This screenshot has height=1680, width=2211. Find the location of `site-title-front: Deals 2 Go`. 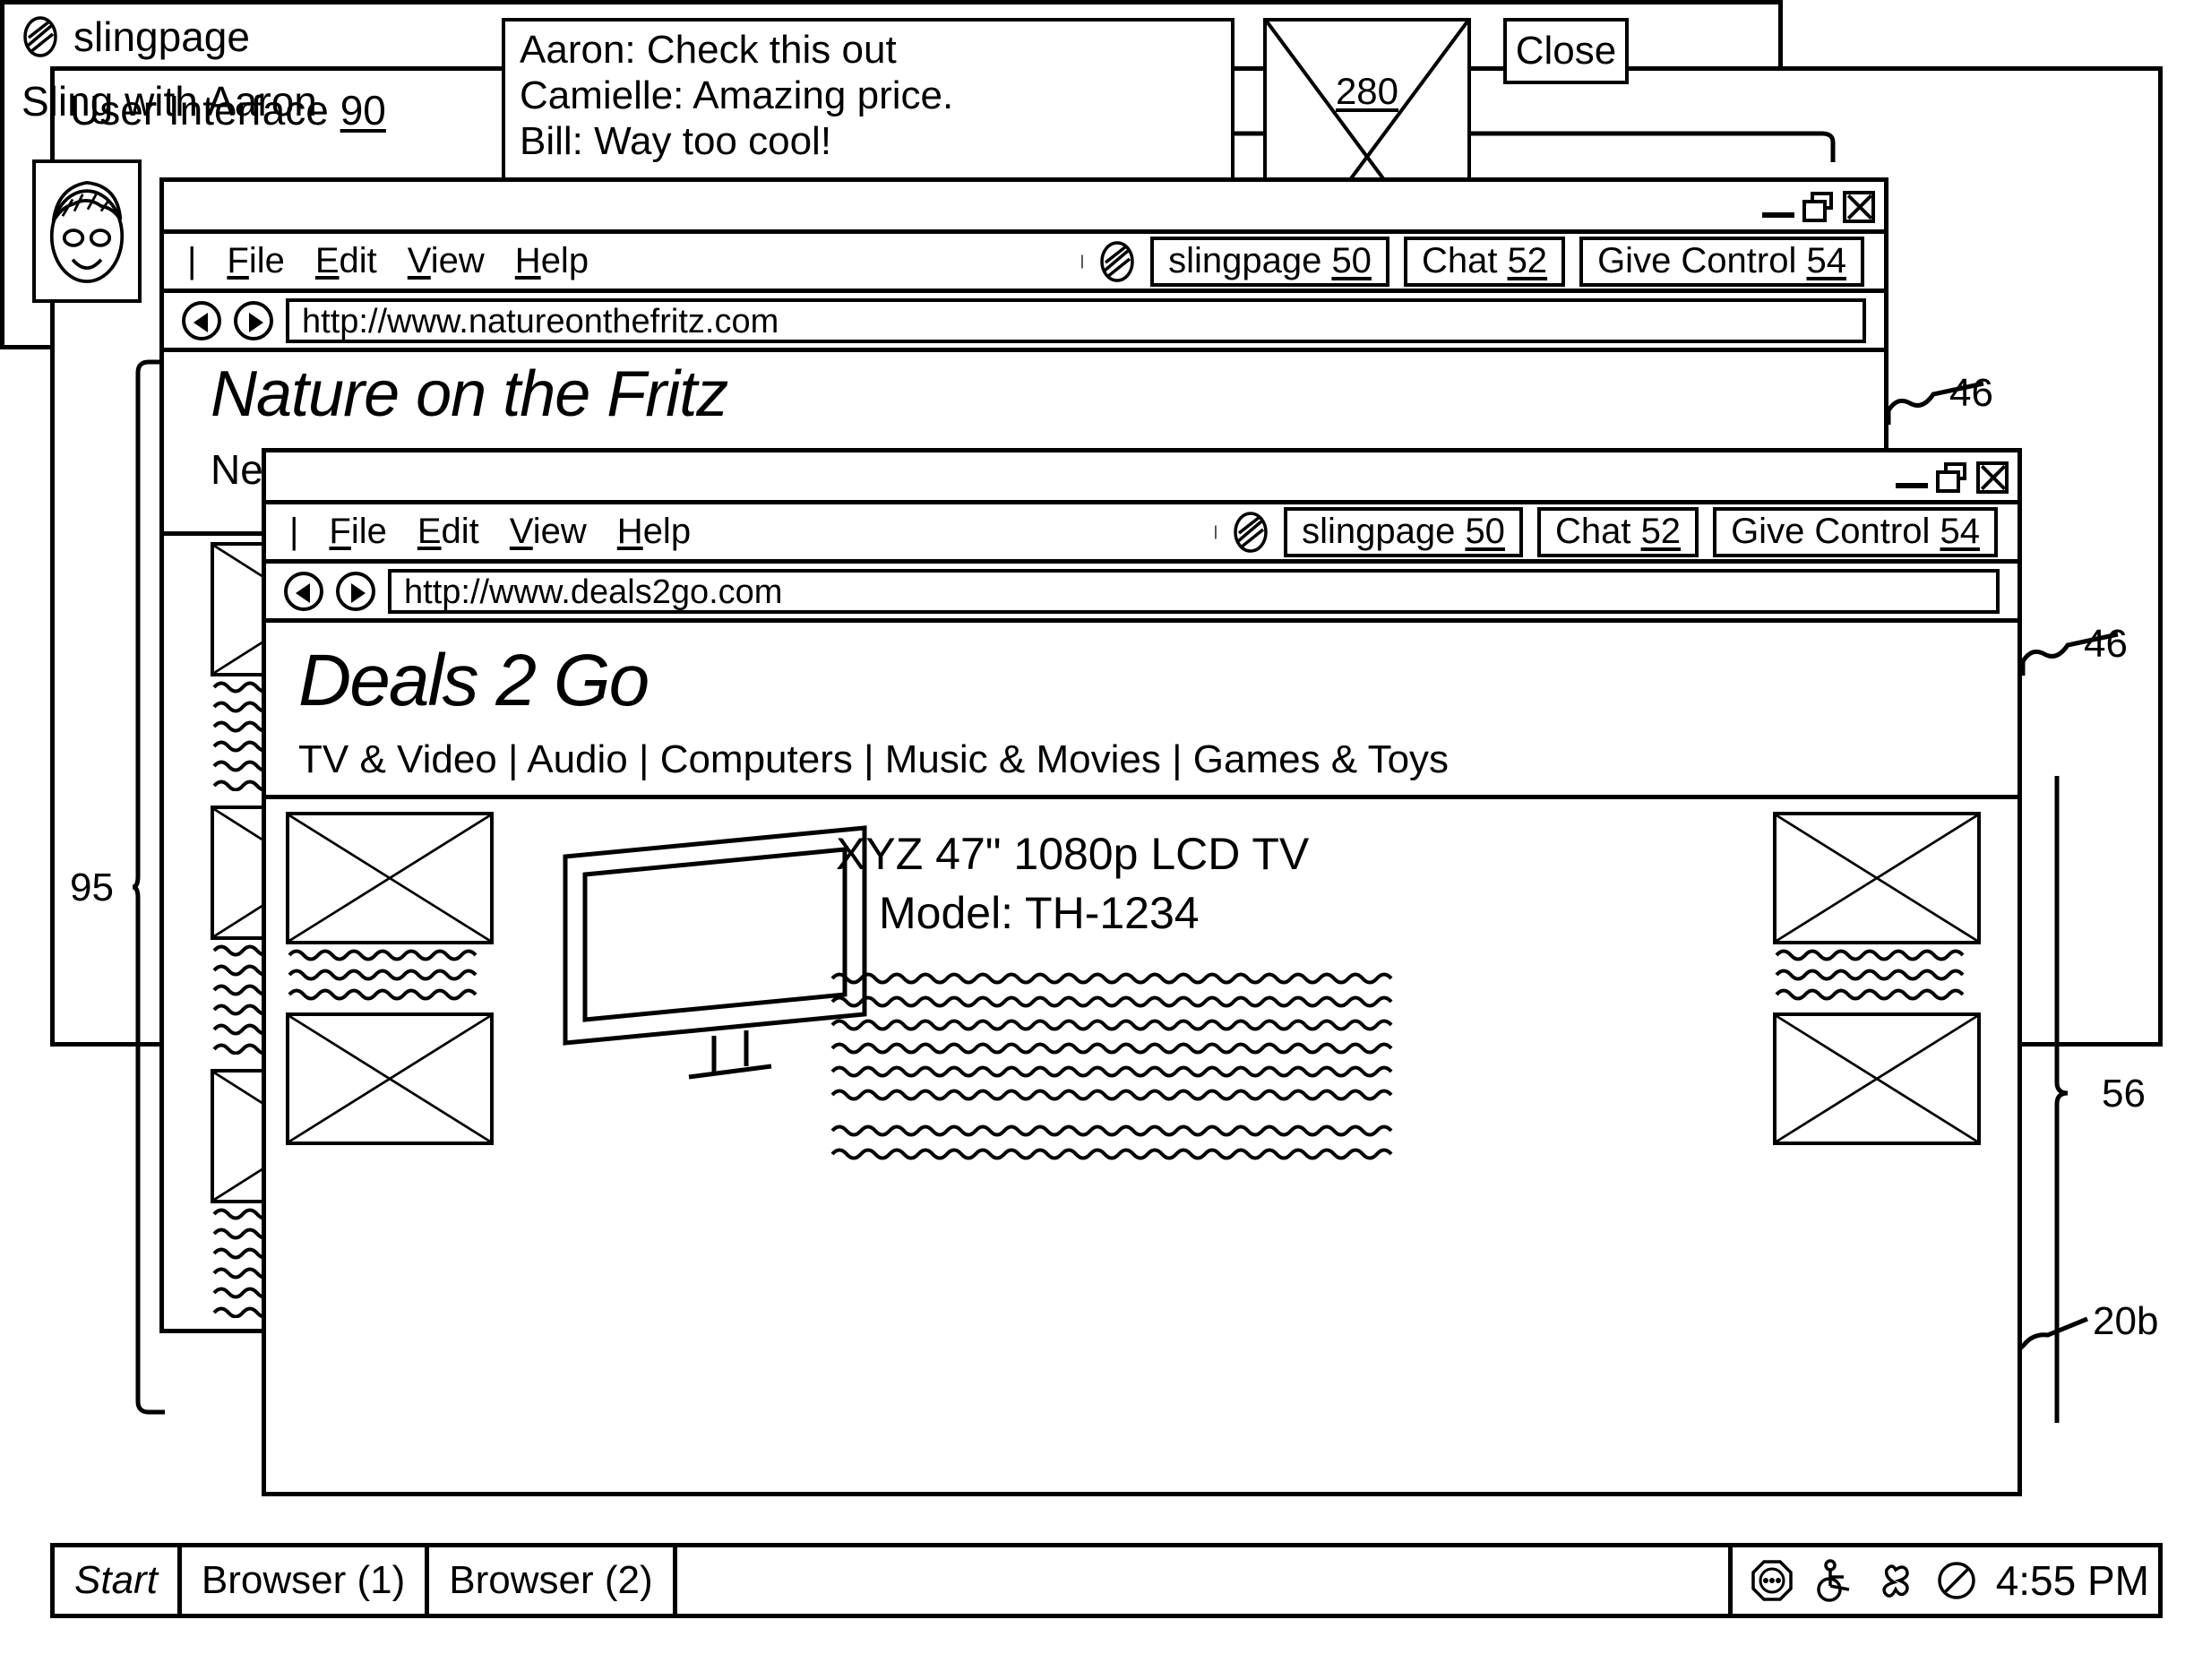

site-title-front: Deals 2 Go is located at coordinates (474, 680).